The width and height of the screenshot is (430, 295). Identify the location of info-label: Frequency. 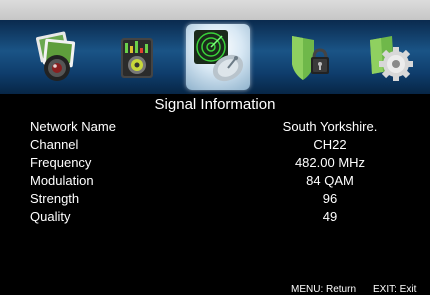
(61, 162).